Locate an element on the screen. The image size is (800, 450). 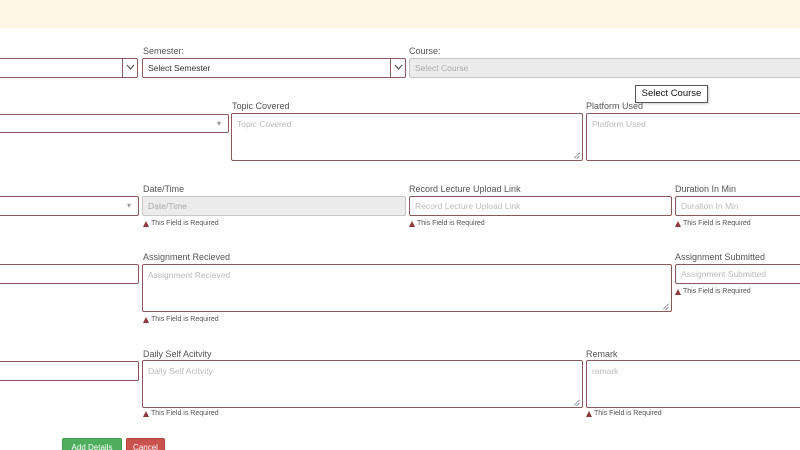
date-time-error: This Field is Required is located at coordinates (181, 223).